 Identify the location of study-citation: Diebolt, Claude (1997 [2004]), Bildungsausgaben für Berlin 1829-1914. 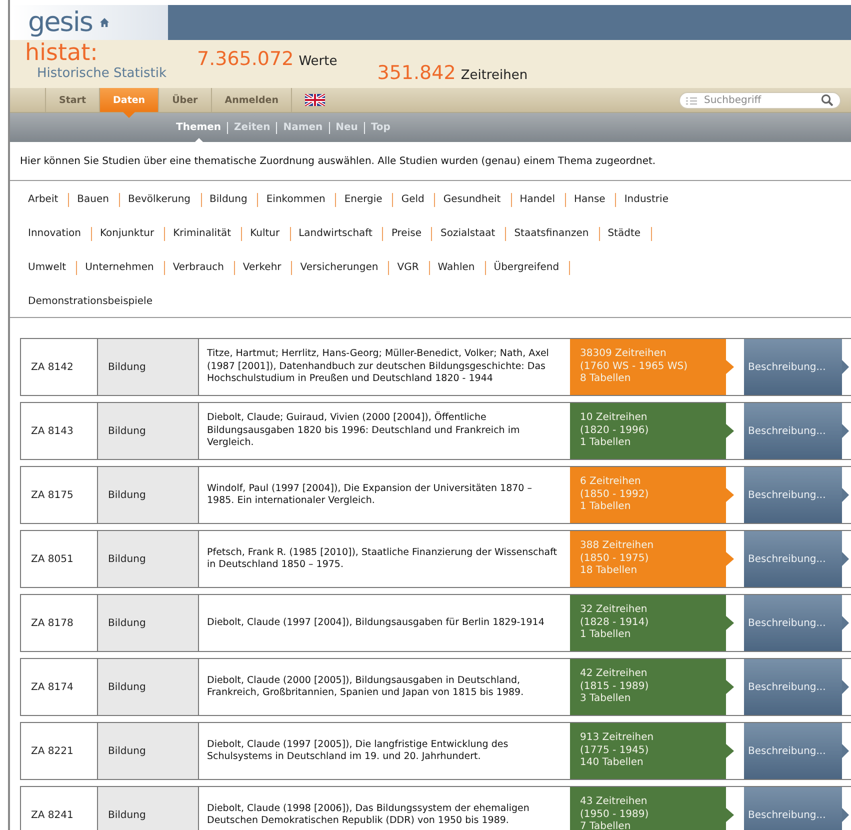
(376, 623).